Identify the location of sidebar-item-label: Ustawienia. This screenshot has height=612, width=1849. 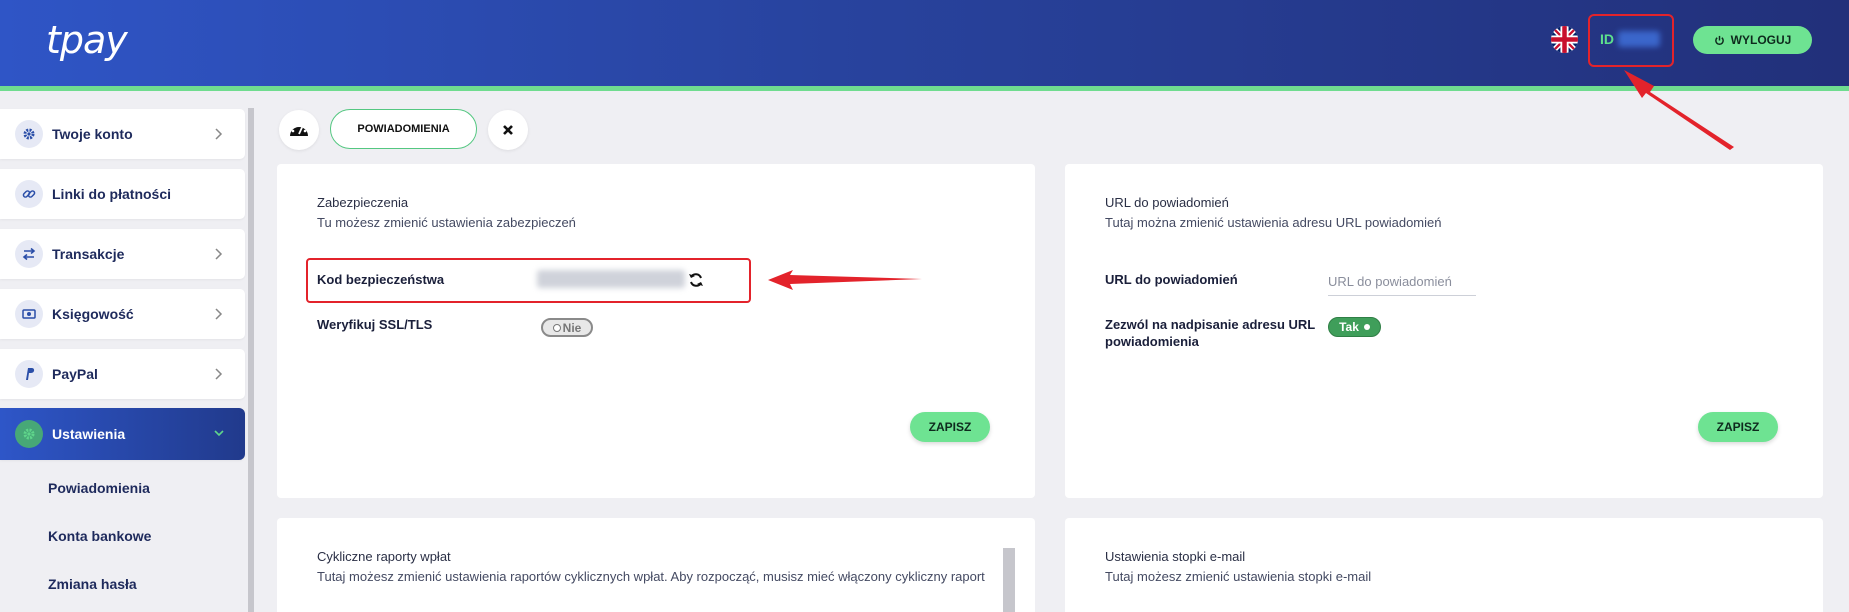
(89, 434).